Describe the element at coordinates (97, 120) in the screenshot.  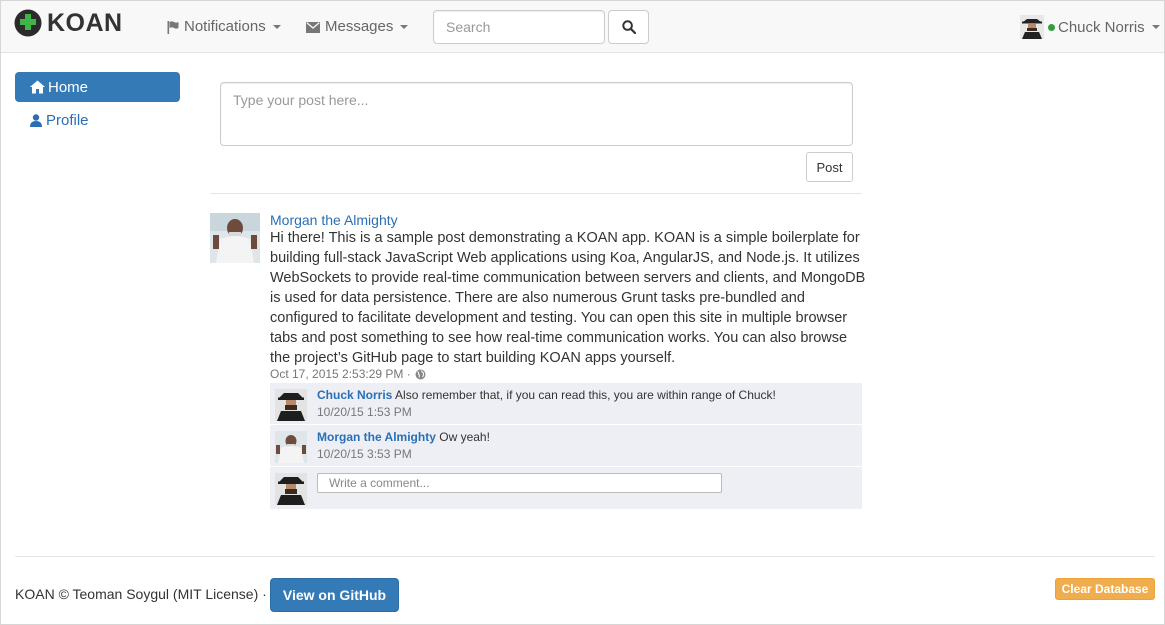
I see `sidebar-item-profile: Profile` at that location.